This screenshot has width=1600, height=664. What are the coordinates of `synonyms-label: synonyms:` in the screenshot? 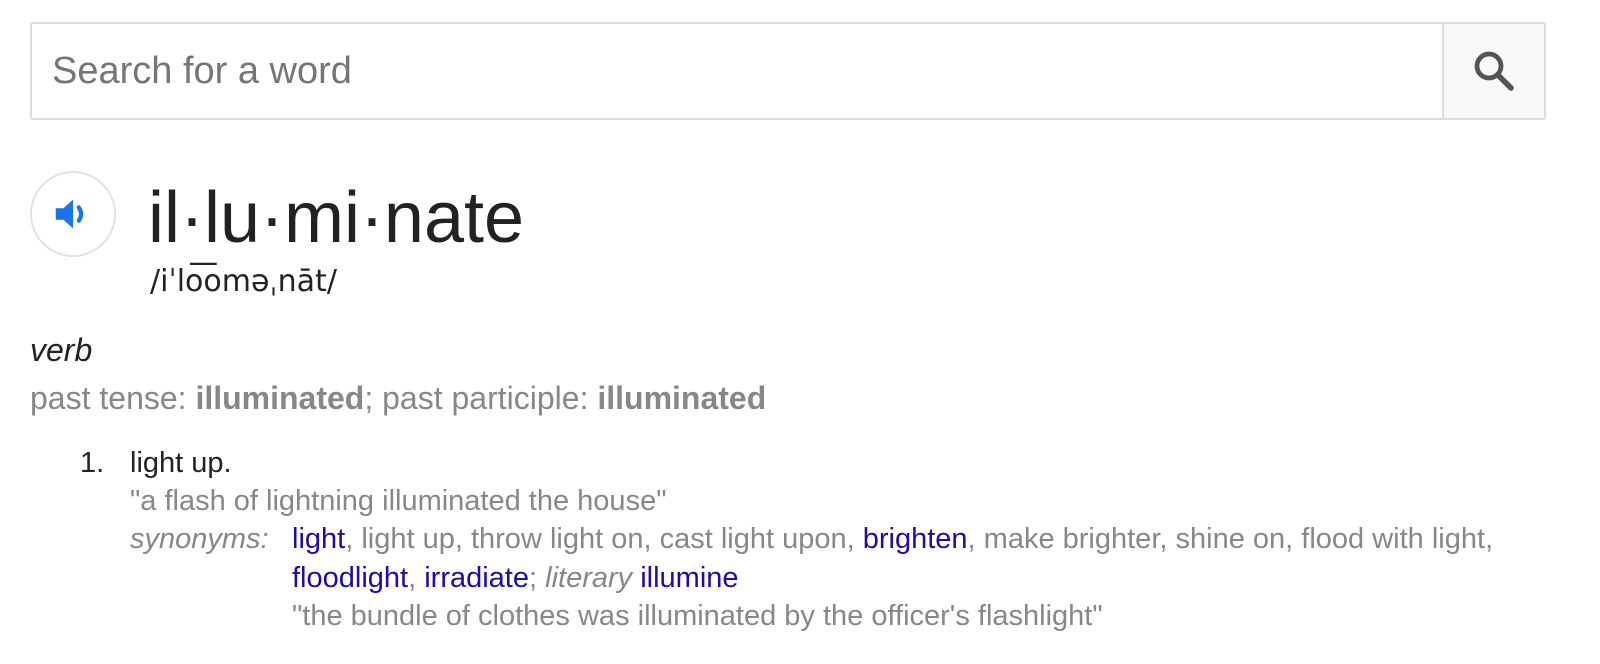 It's located at (199, 539).